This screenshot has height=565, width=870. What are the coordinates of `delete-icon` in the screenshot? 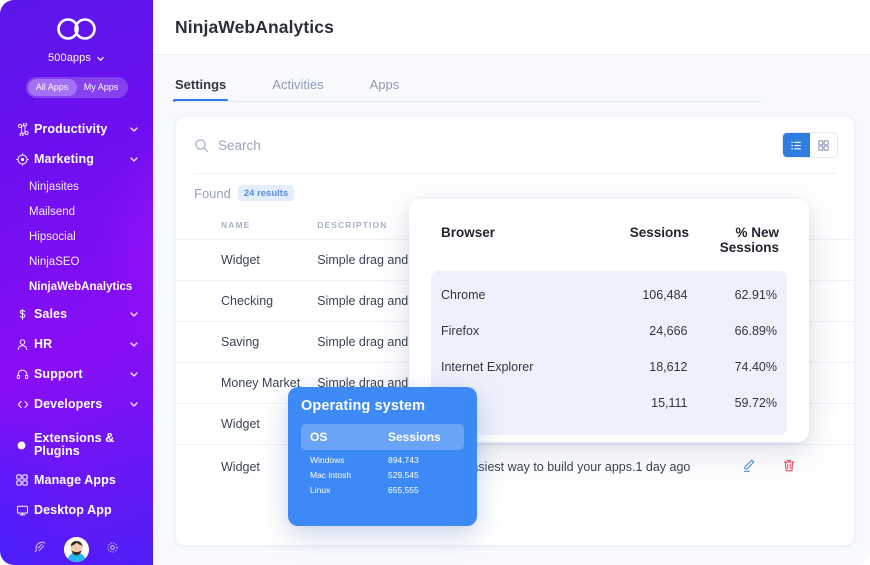 It's located at (789, 465).